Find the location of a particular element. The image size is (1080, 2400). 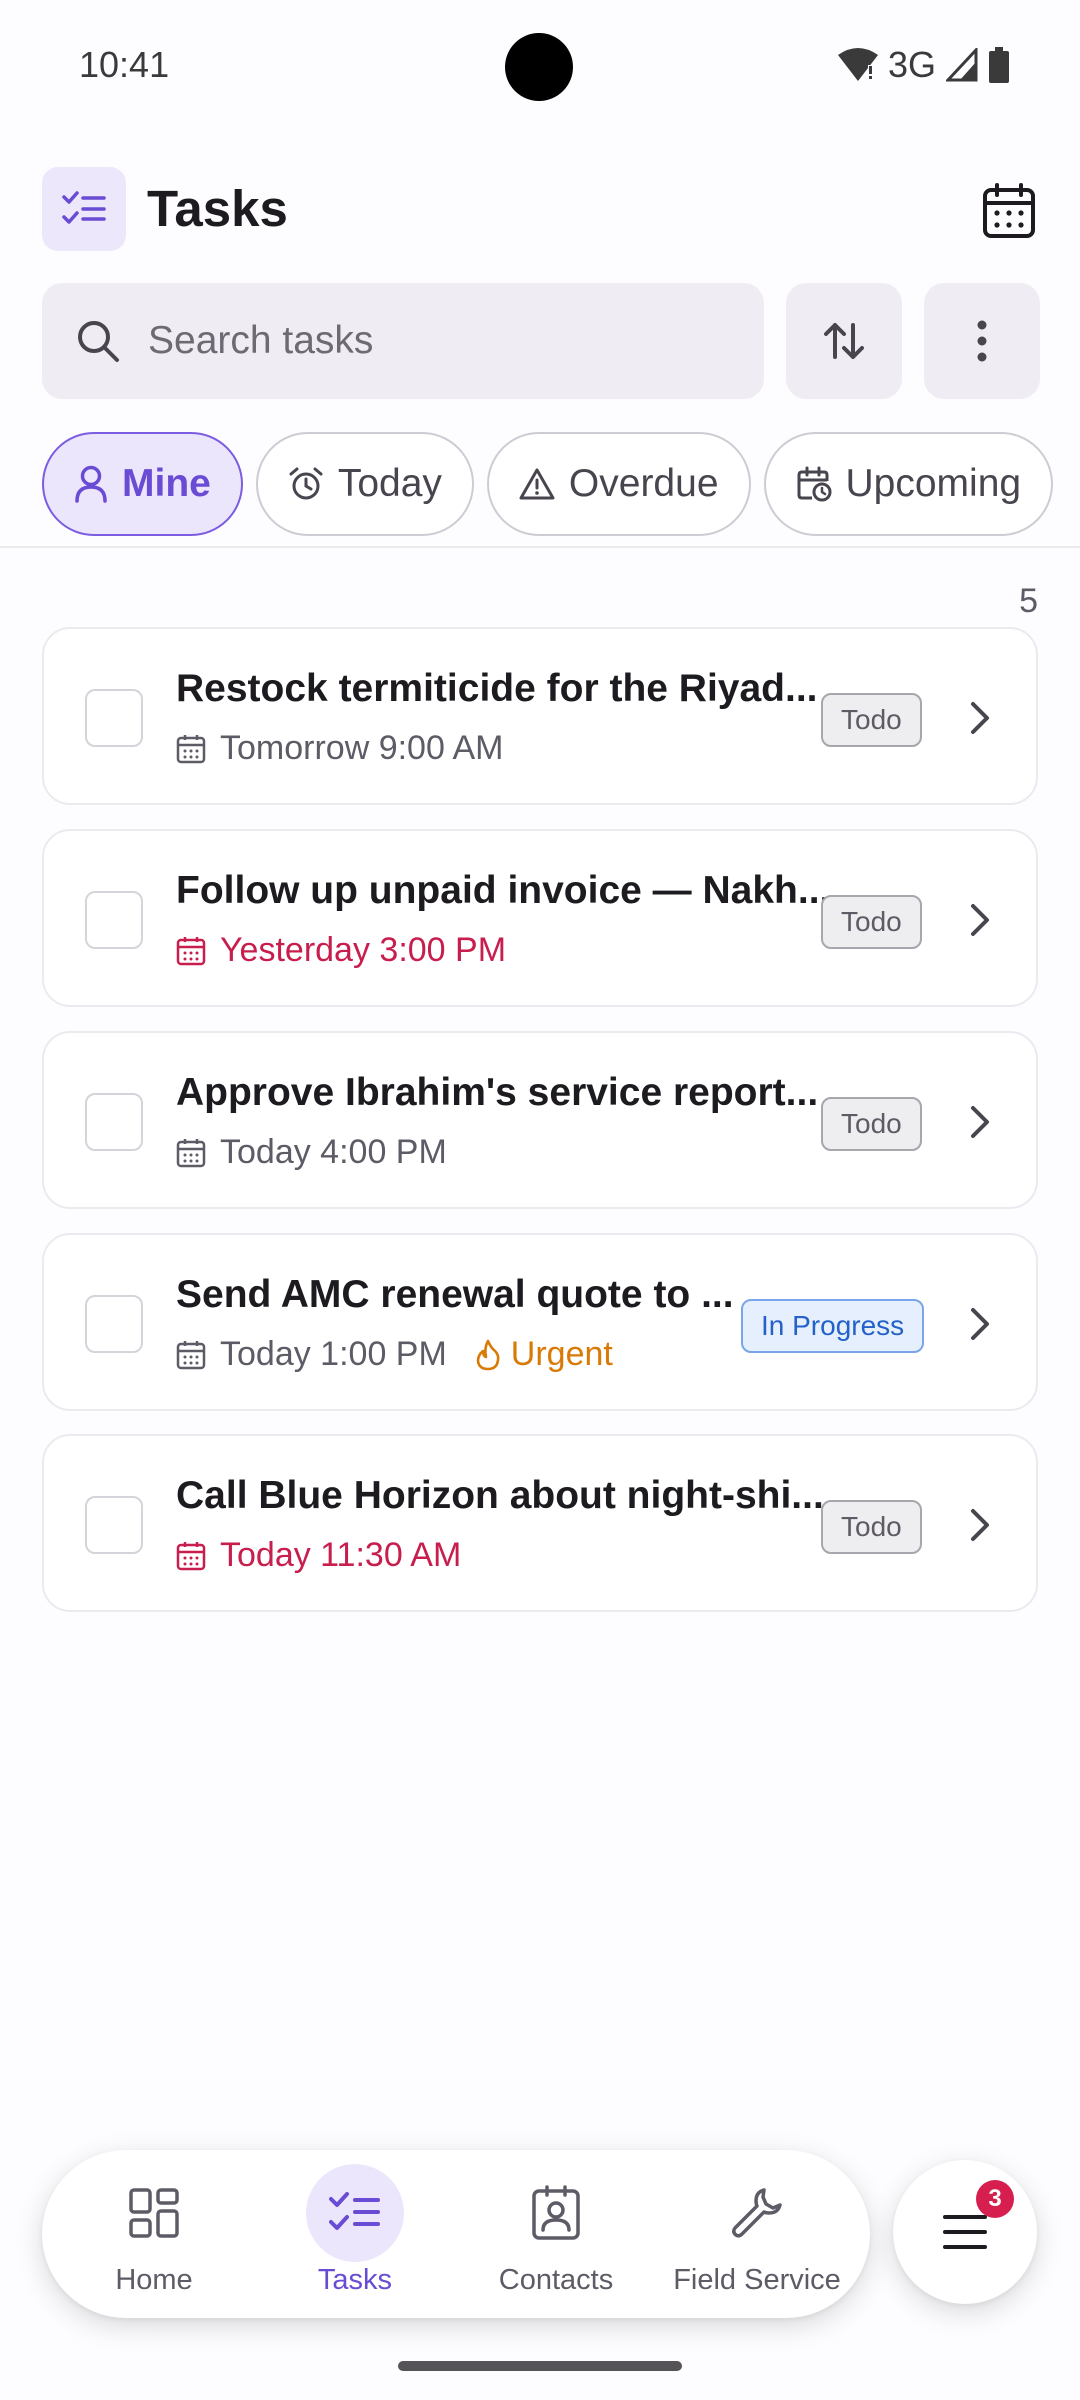

flame-icon is located at coordinates (488, 1354).